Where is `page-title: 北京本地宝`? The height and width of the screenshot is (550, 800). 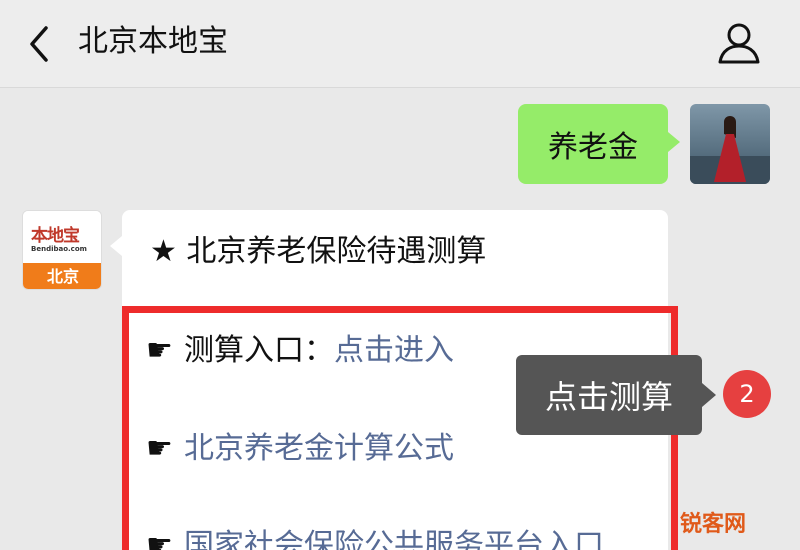 page-title: 北京本地宝 is located at coordinates (153, 41).